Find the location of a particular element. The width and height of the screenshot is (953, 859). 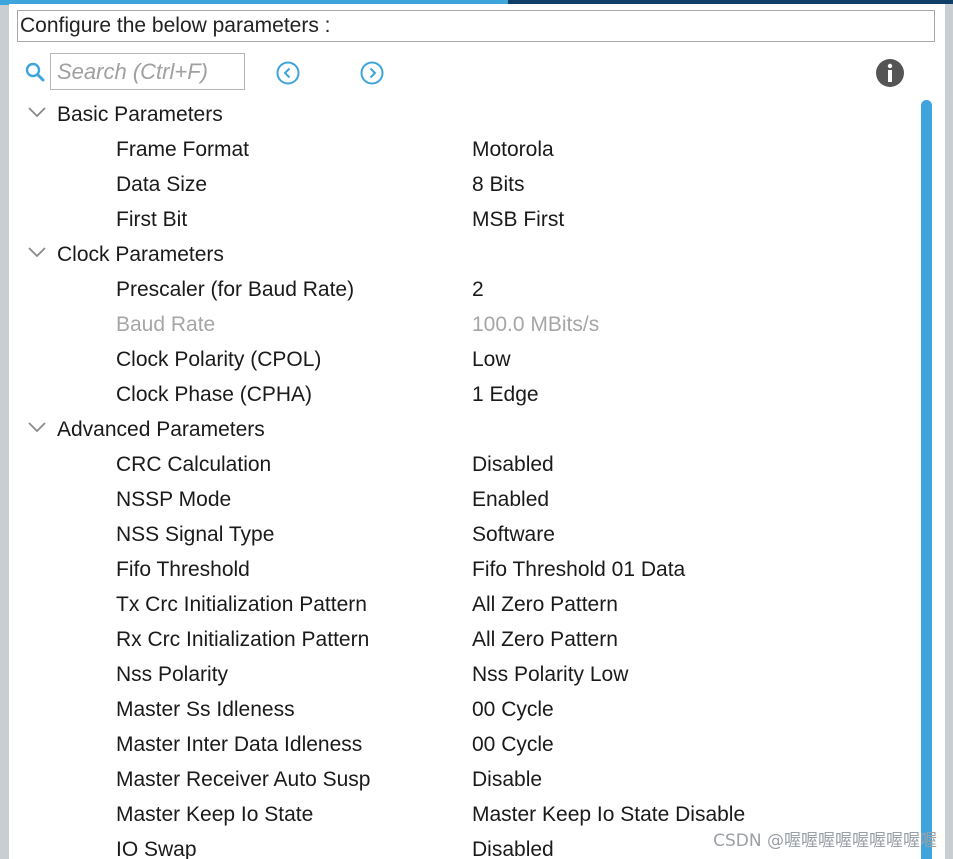

info-icon is located at coordinates (890, 73).